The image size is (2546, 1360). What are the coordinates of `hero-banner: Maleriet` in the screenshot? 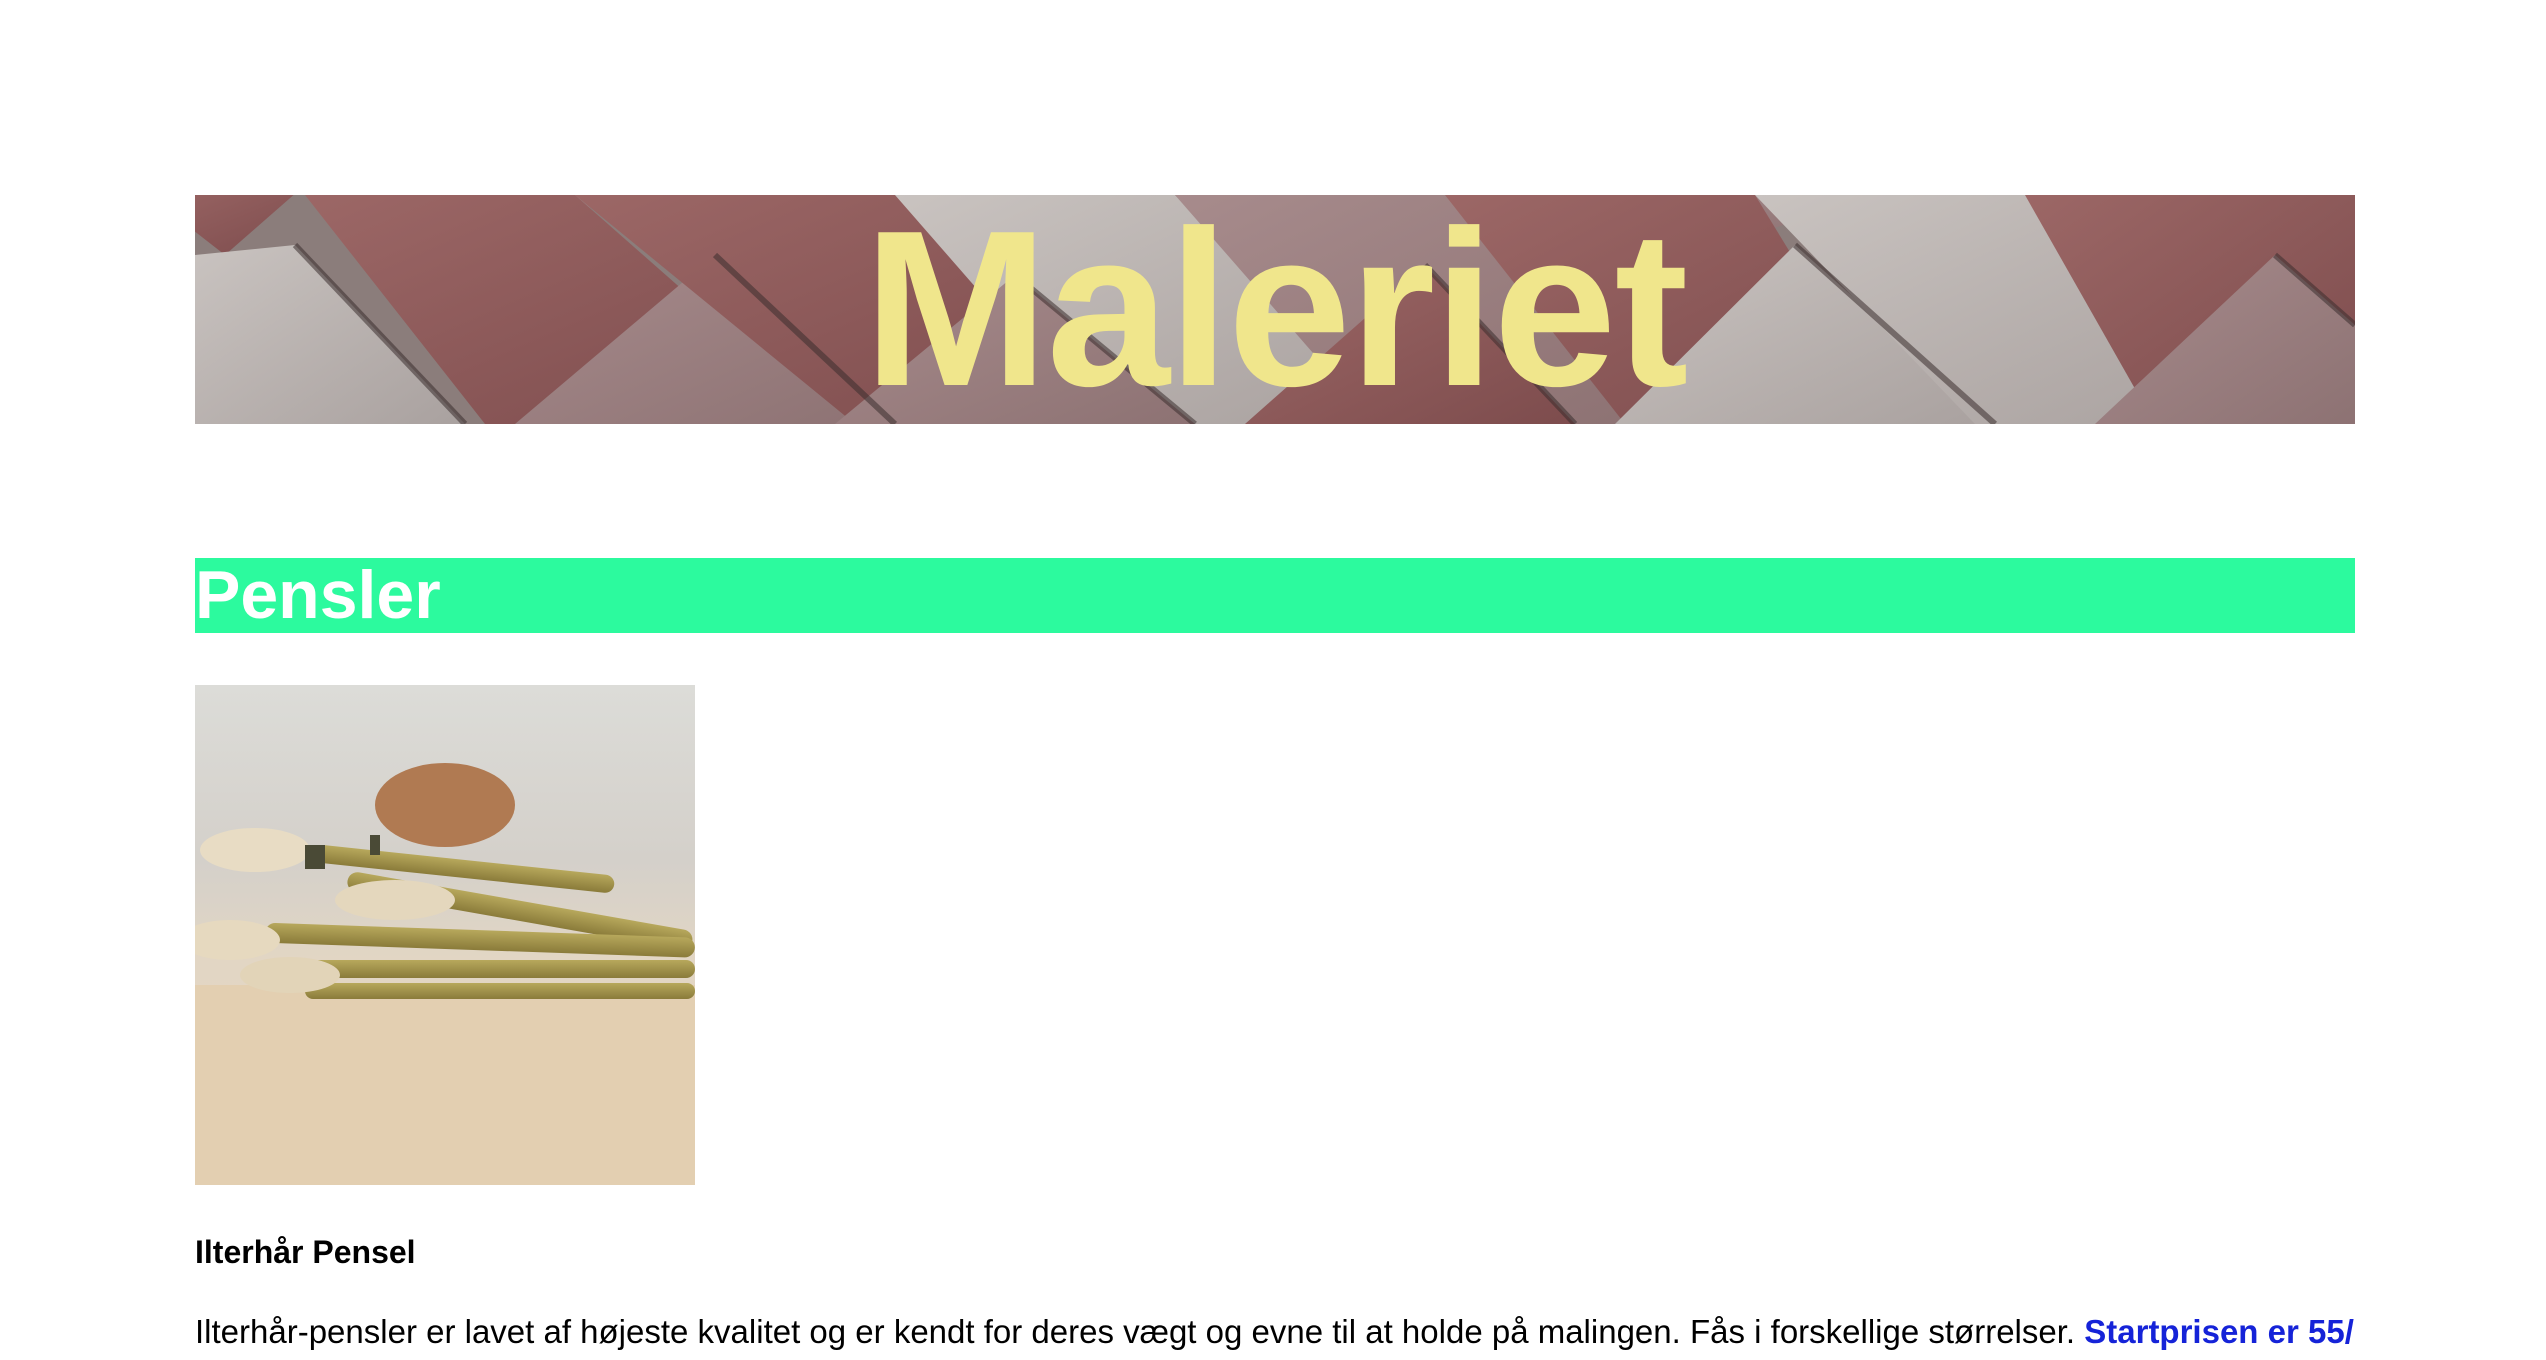 It's located at (1275, 309).